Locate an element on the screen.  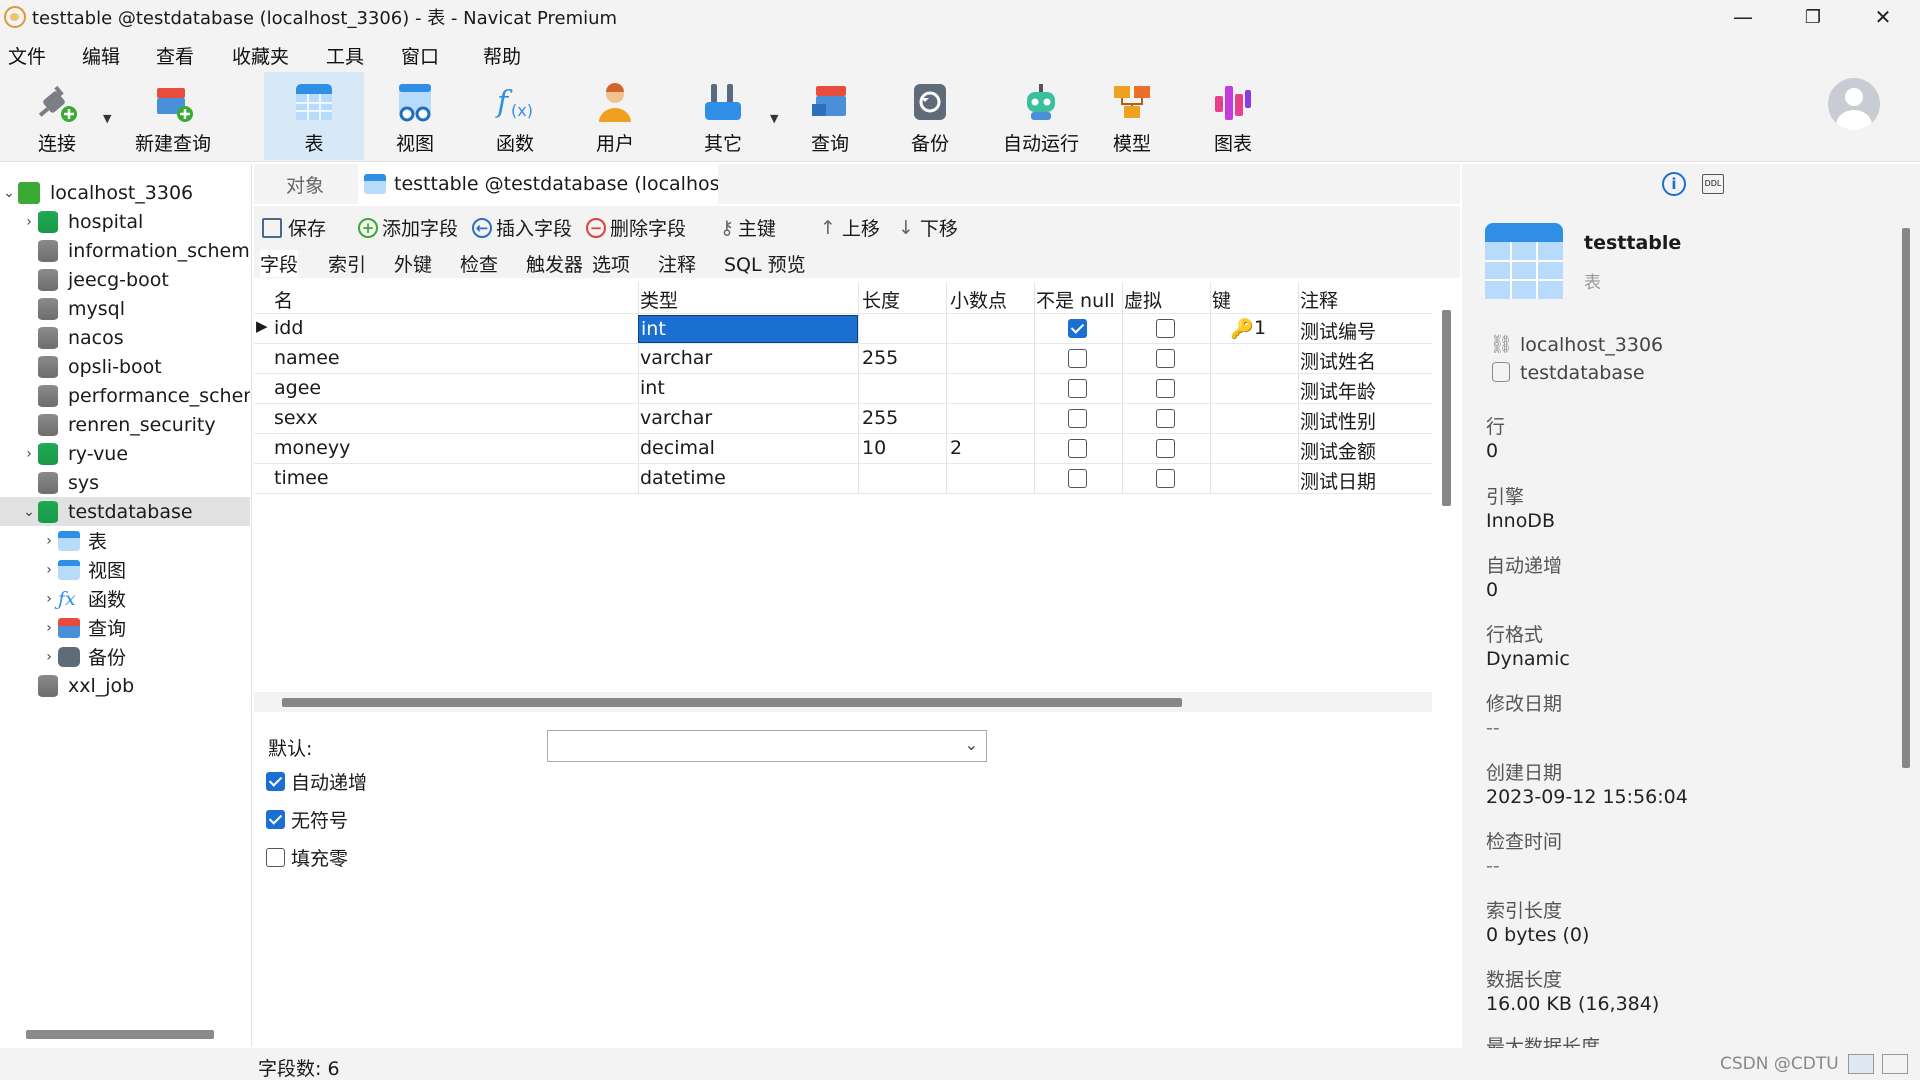
move-up-button: ↑ 上移 is located at coordinates (850, 227).